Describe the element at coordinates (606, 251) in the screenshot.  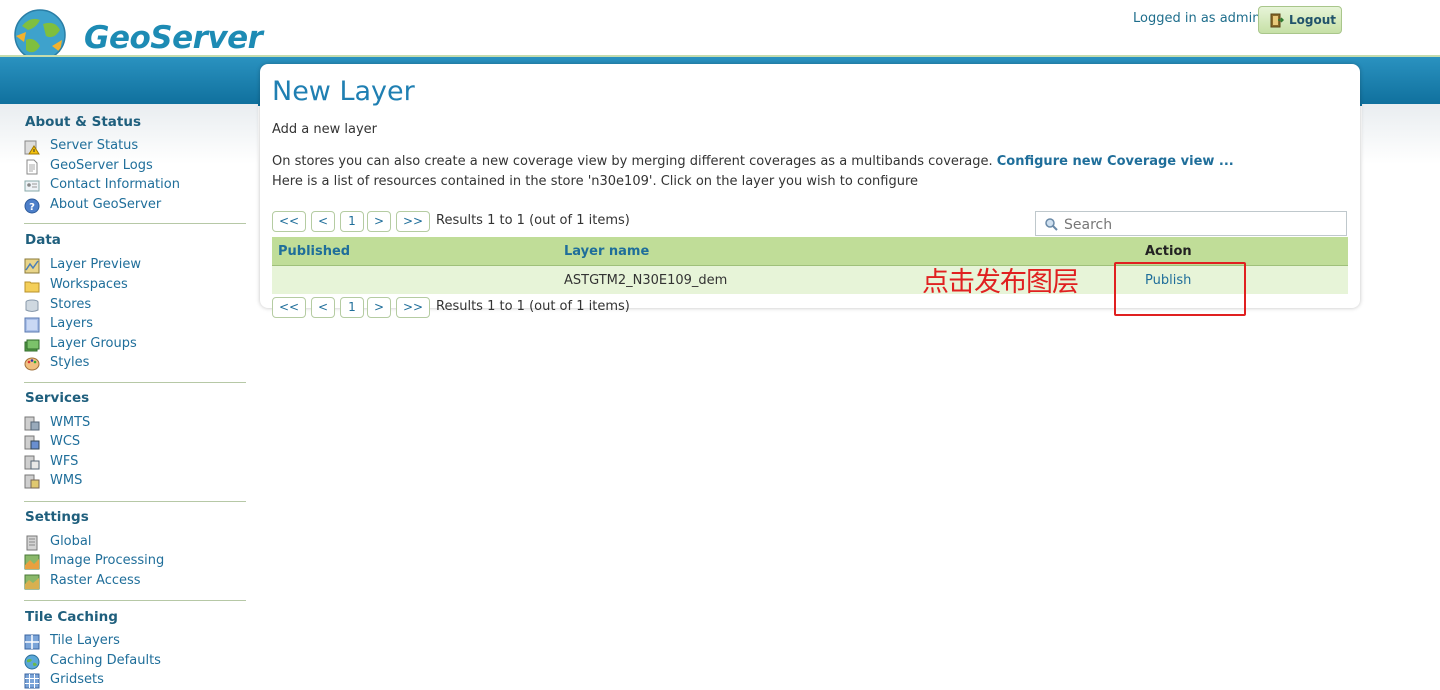
I see `column-header-layer-name: Layer name` at that location.